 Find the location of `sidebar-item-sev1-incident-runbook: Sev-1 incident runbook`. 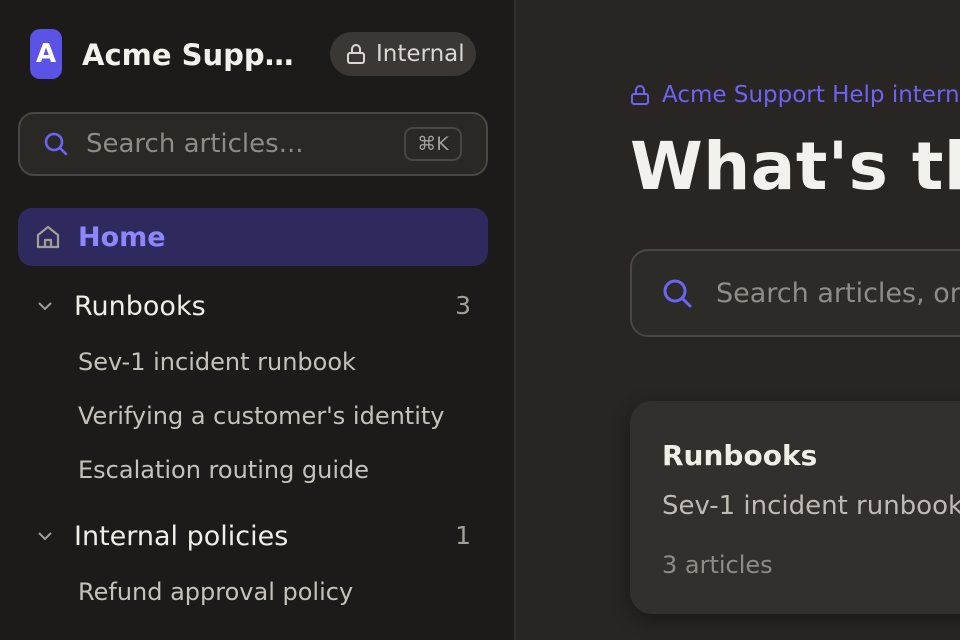

sidebar-item-sev1-incident-runbook: Sev-1 incident runbook is located at coordinates (288, 362).